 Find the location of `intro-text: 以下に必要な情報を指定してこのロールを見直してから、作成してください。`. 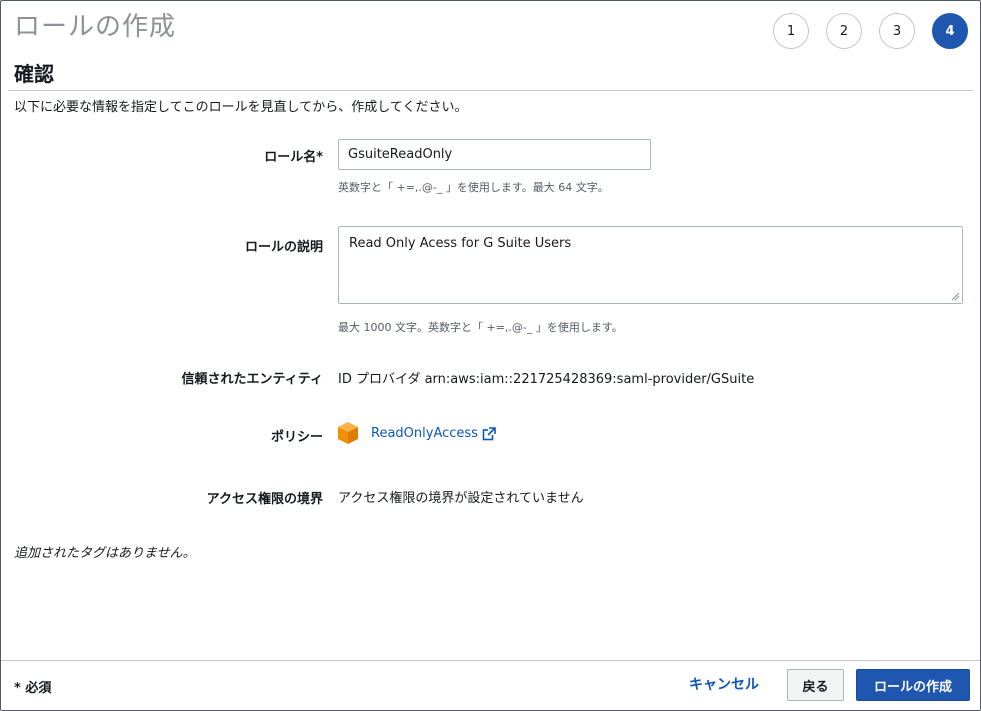

intro-text: 以下に必要な情報を指定してこのロールを見直してから、作成してください。 is located at coordinates (241, 107).